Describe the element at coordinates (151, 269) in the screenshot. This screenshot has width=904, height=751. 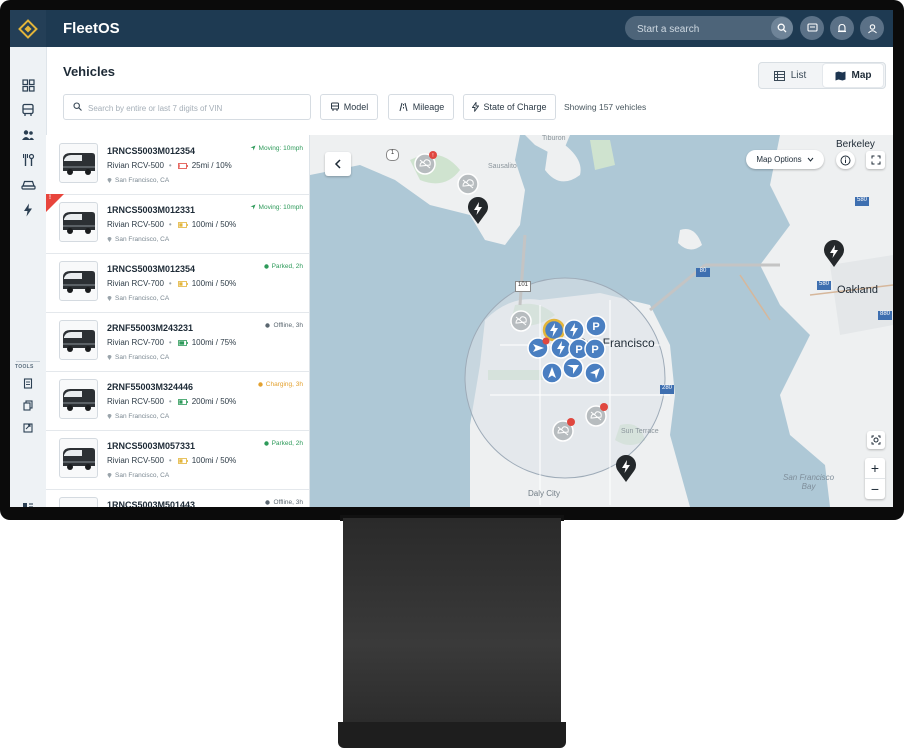
I see `vehicle-vin: 1RNCS5003M012354` at that location.